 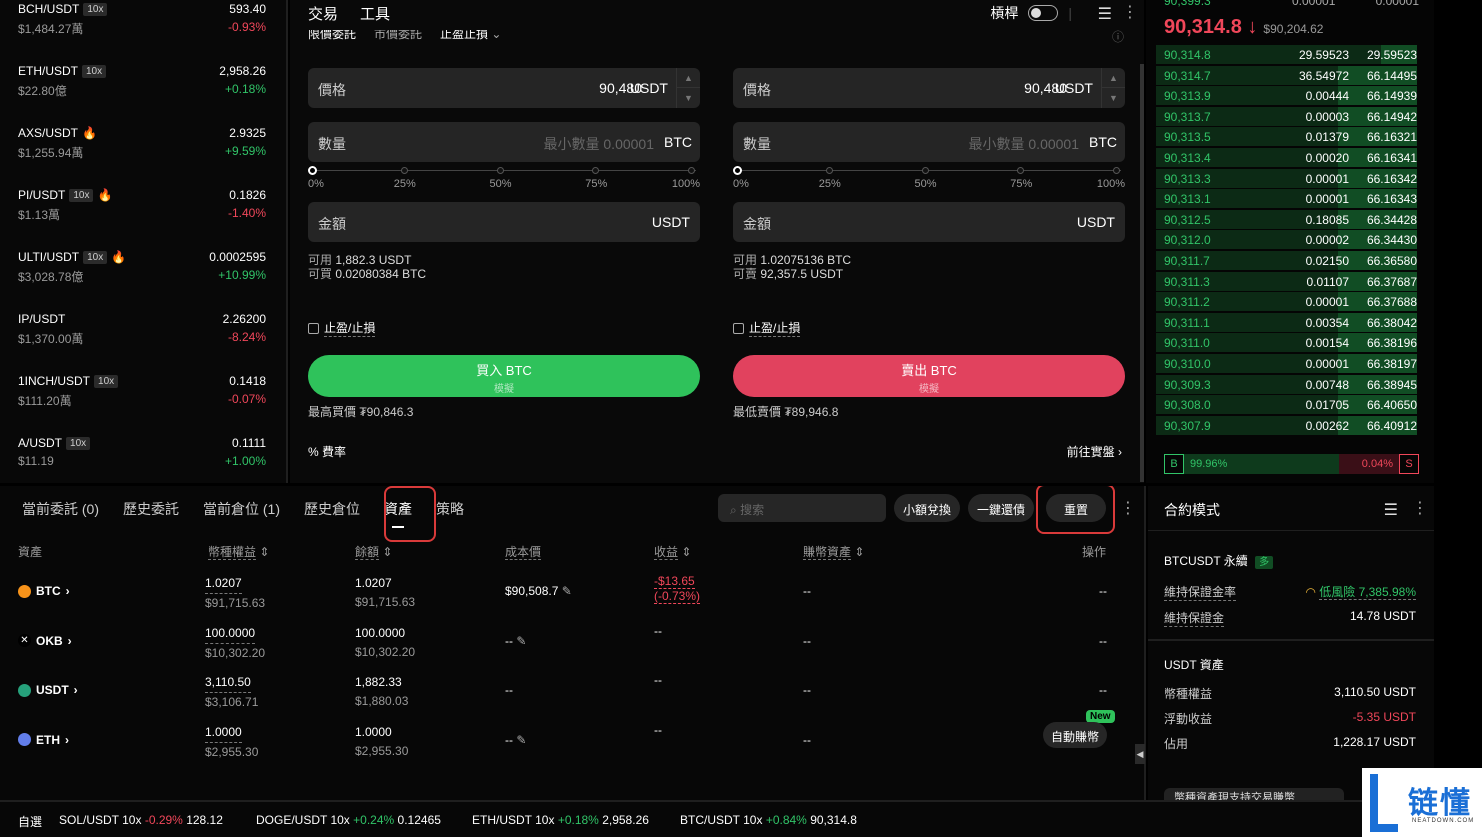 I want to click on market-row: 1INCH/USDT 10x $111.20萬 0.1418 -0.07%, so click(x=142, y=394).